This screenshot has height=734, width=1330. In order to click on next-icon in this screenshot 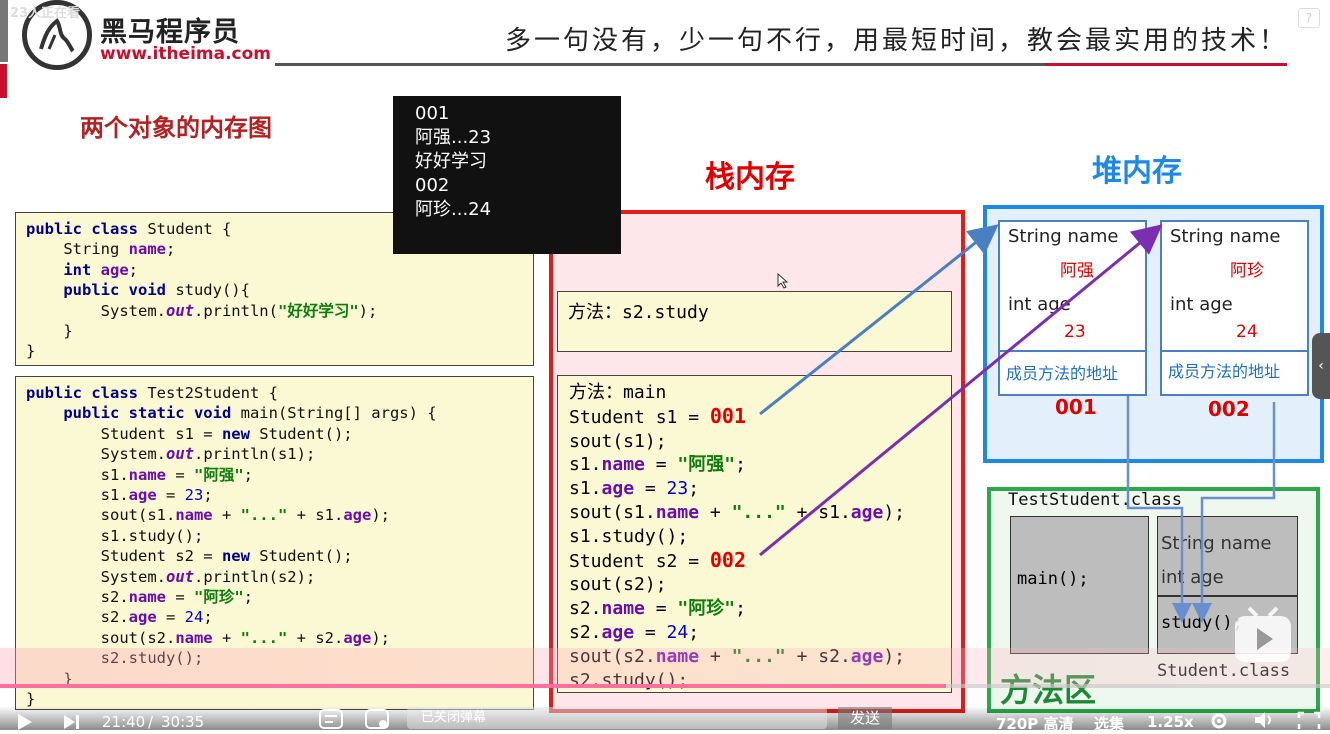, I will do `click(72, 721)`.